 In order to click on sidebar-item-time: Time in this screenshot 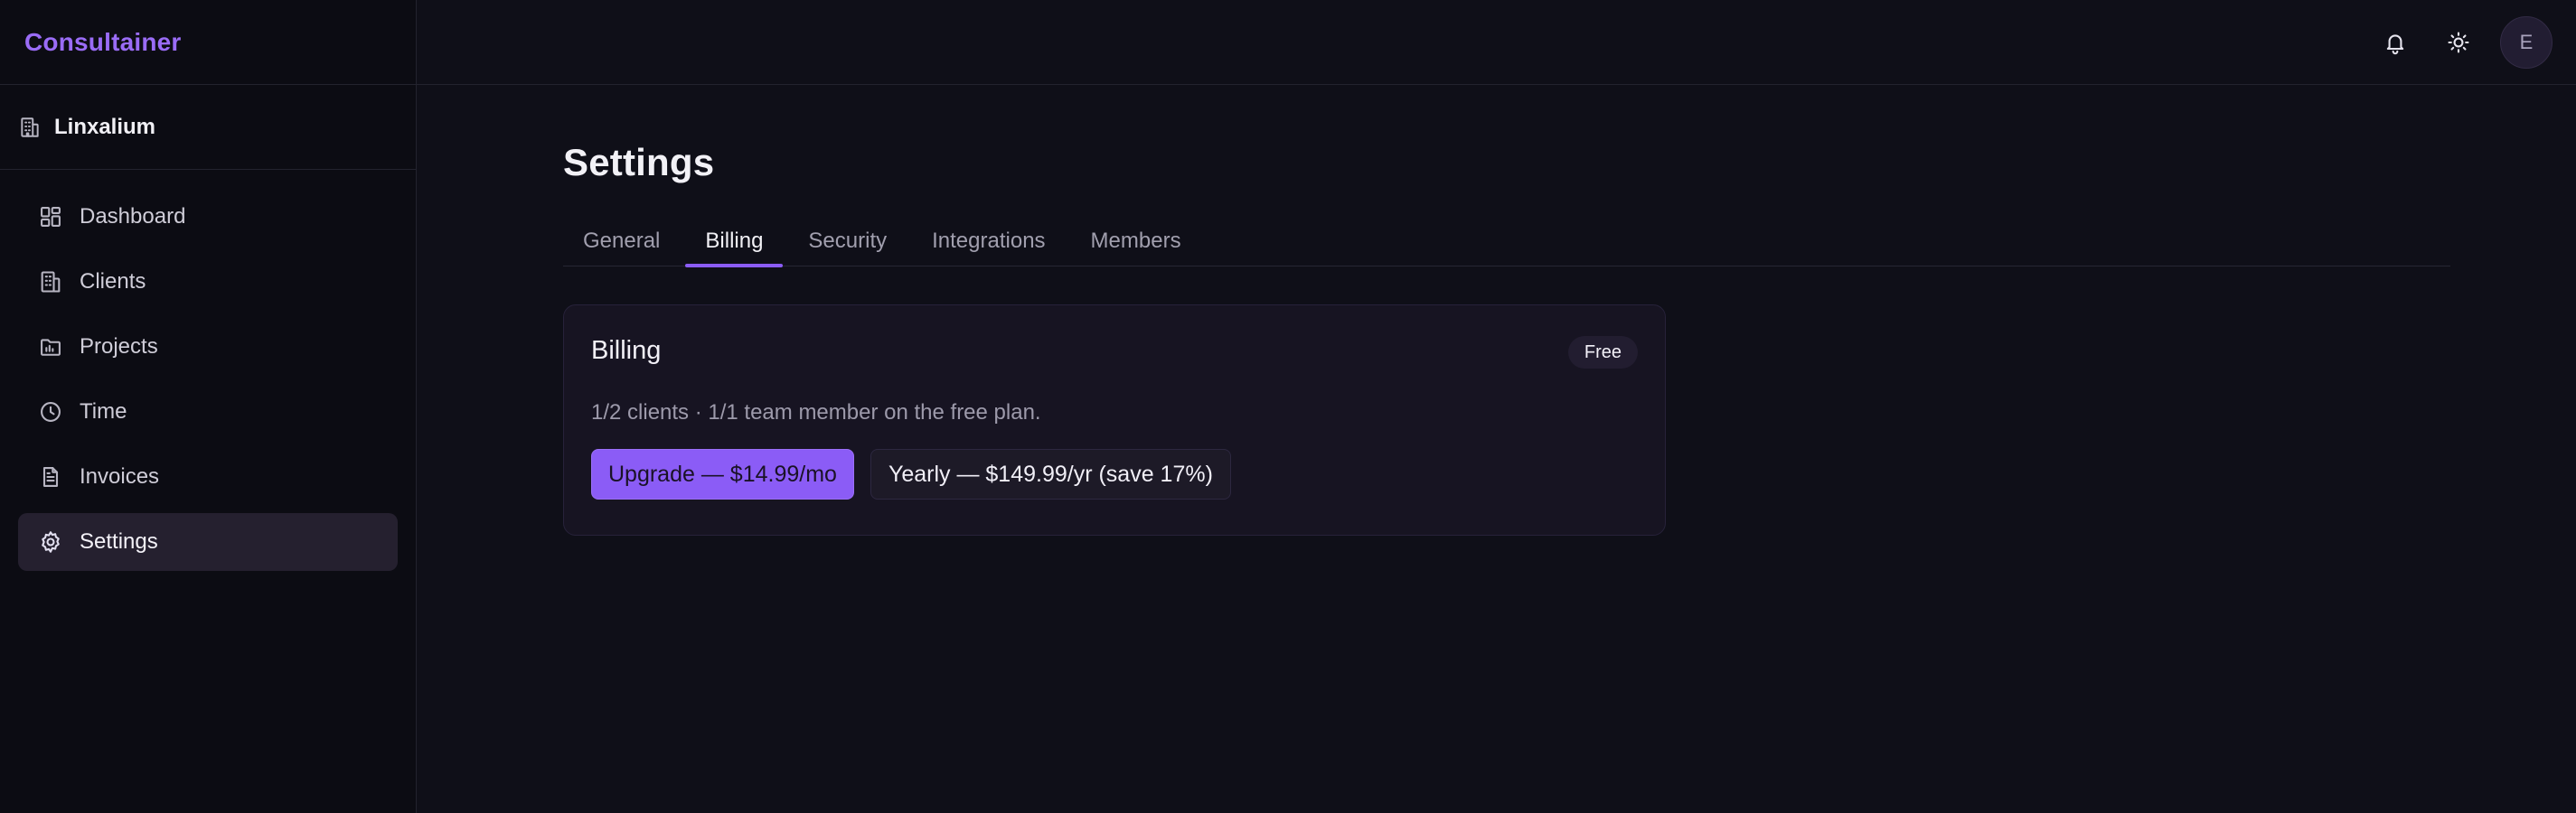, I will do `click(208, 412)`.